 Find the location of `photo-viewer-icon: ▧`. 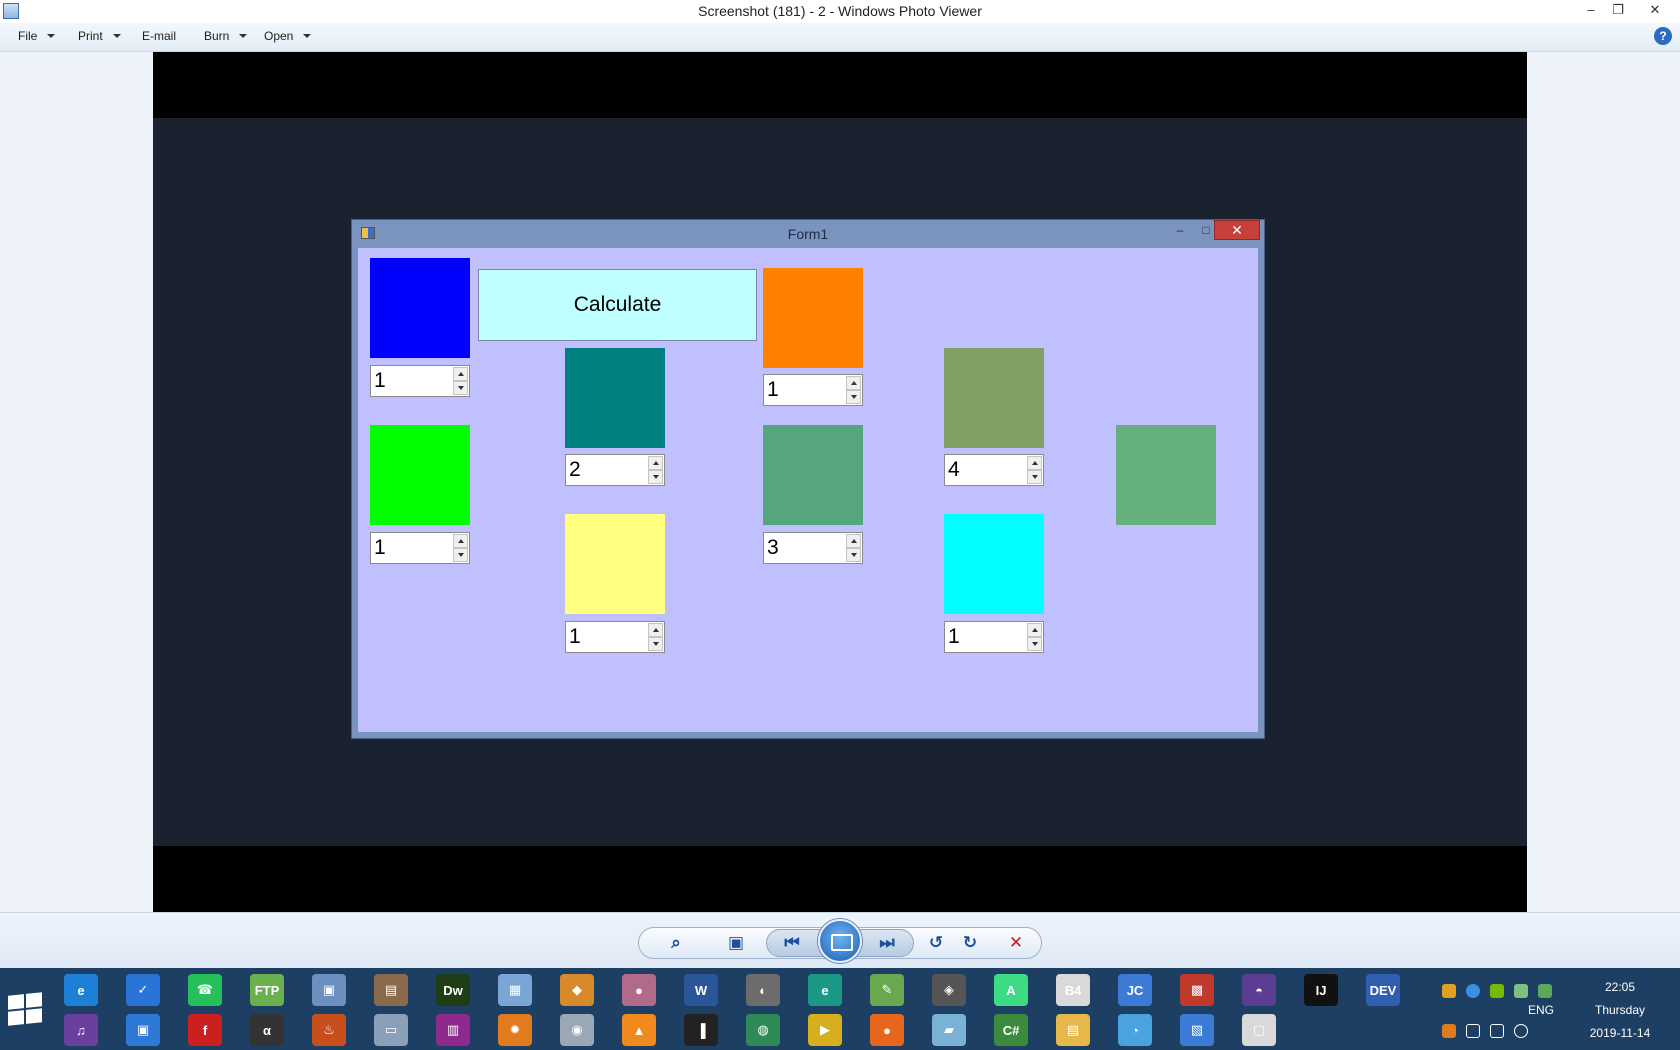

photo-viewer-icon: ▧ is located at coordinates (1197, 1030).